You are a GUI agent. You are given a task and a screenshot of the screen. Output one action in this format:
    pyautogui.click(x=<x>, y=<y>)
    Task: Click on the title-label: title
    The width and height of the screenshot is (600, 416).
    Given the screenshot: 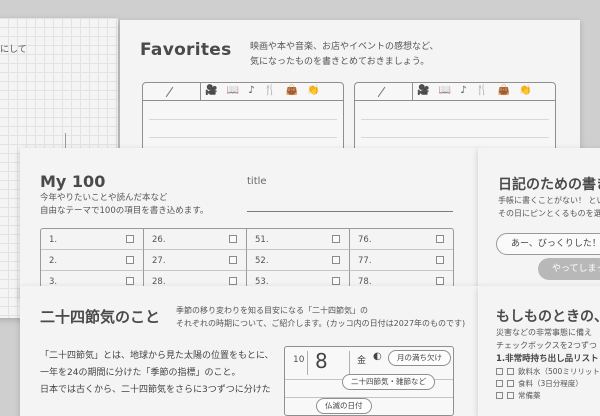 What is the action you would take?
    pyautogui.click(x=257, y=181)
    